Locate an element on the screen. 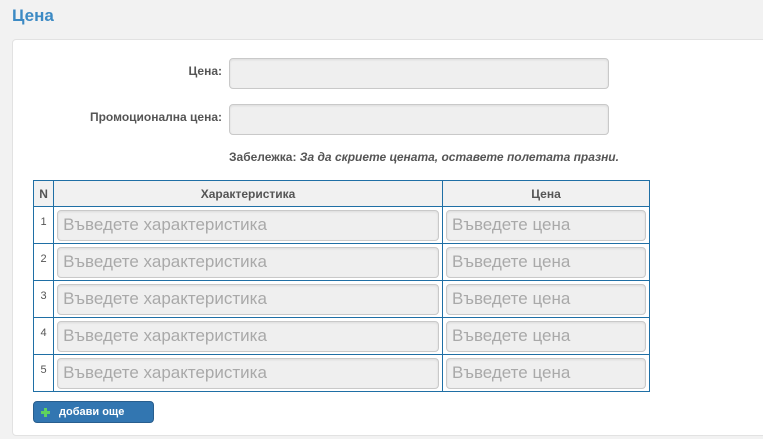 The width and height of the screenshot is (763, 439). row-number: 2 is located at coordinates (43, 262).